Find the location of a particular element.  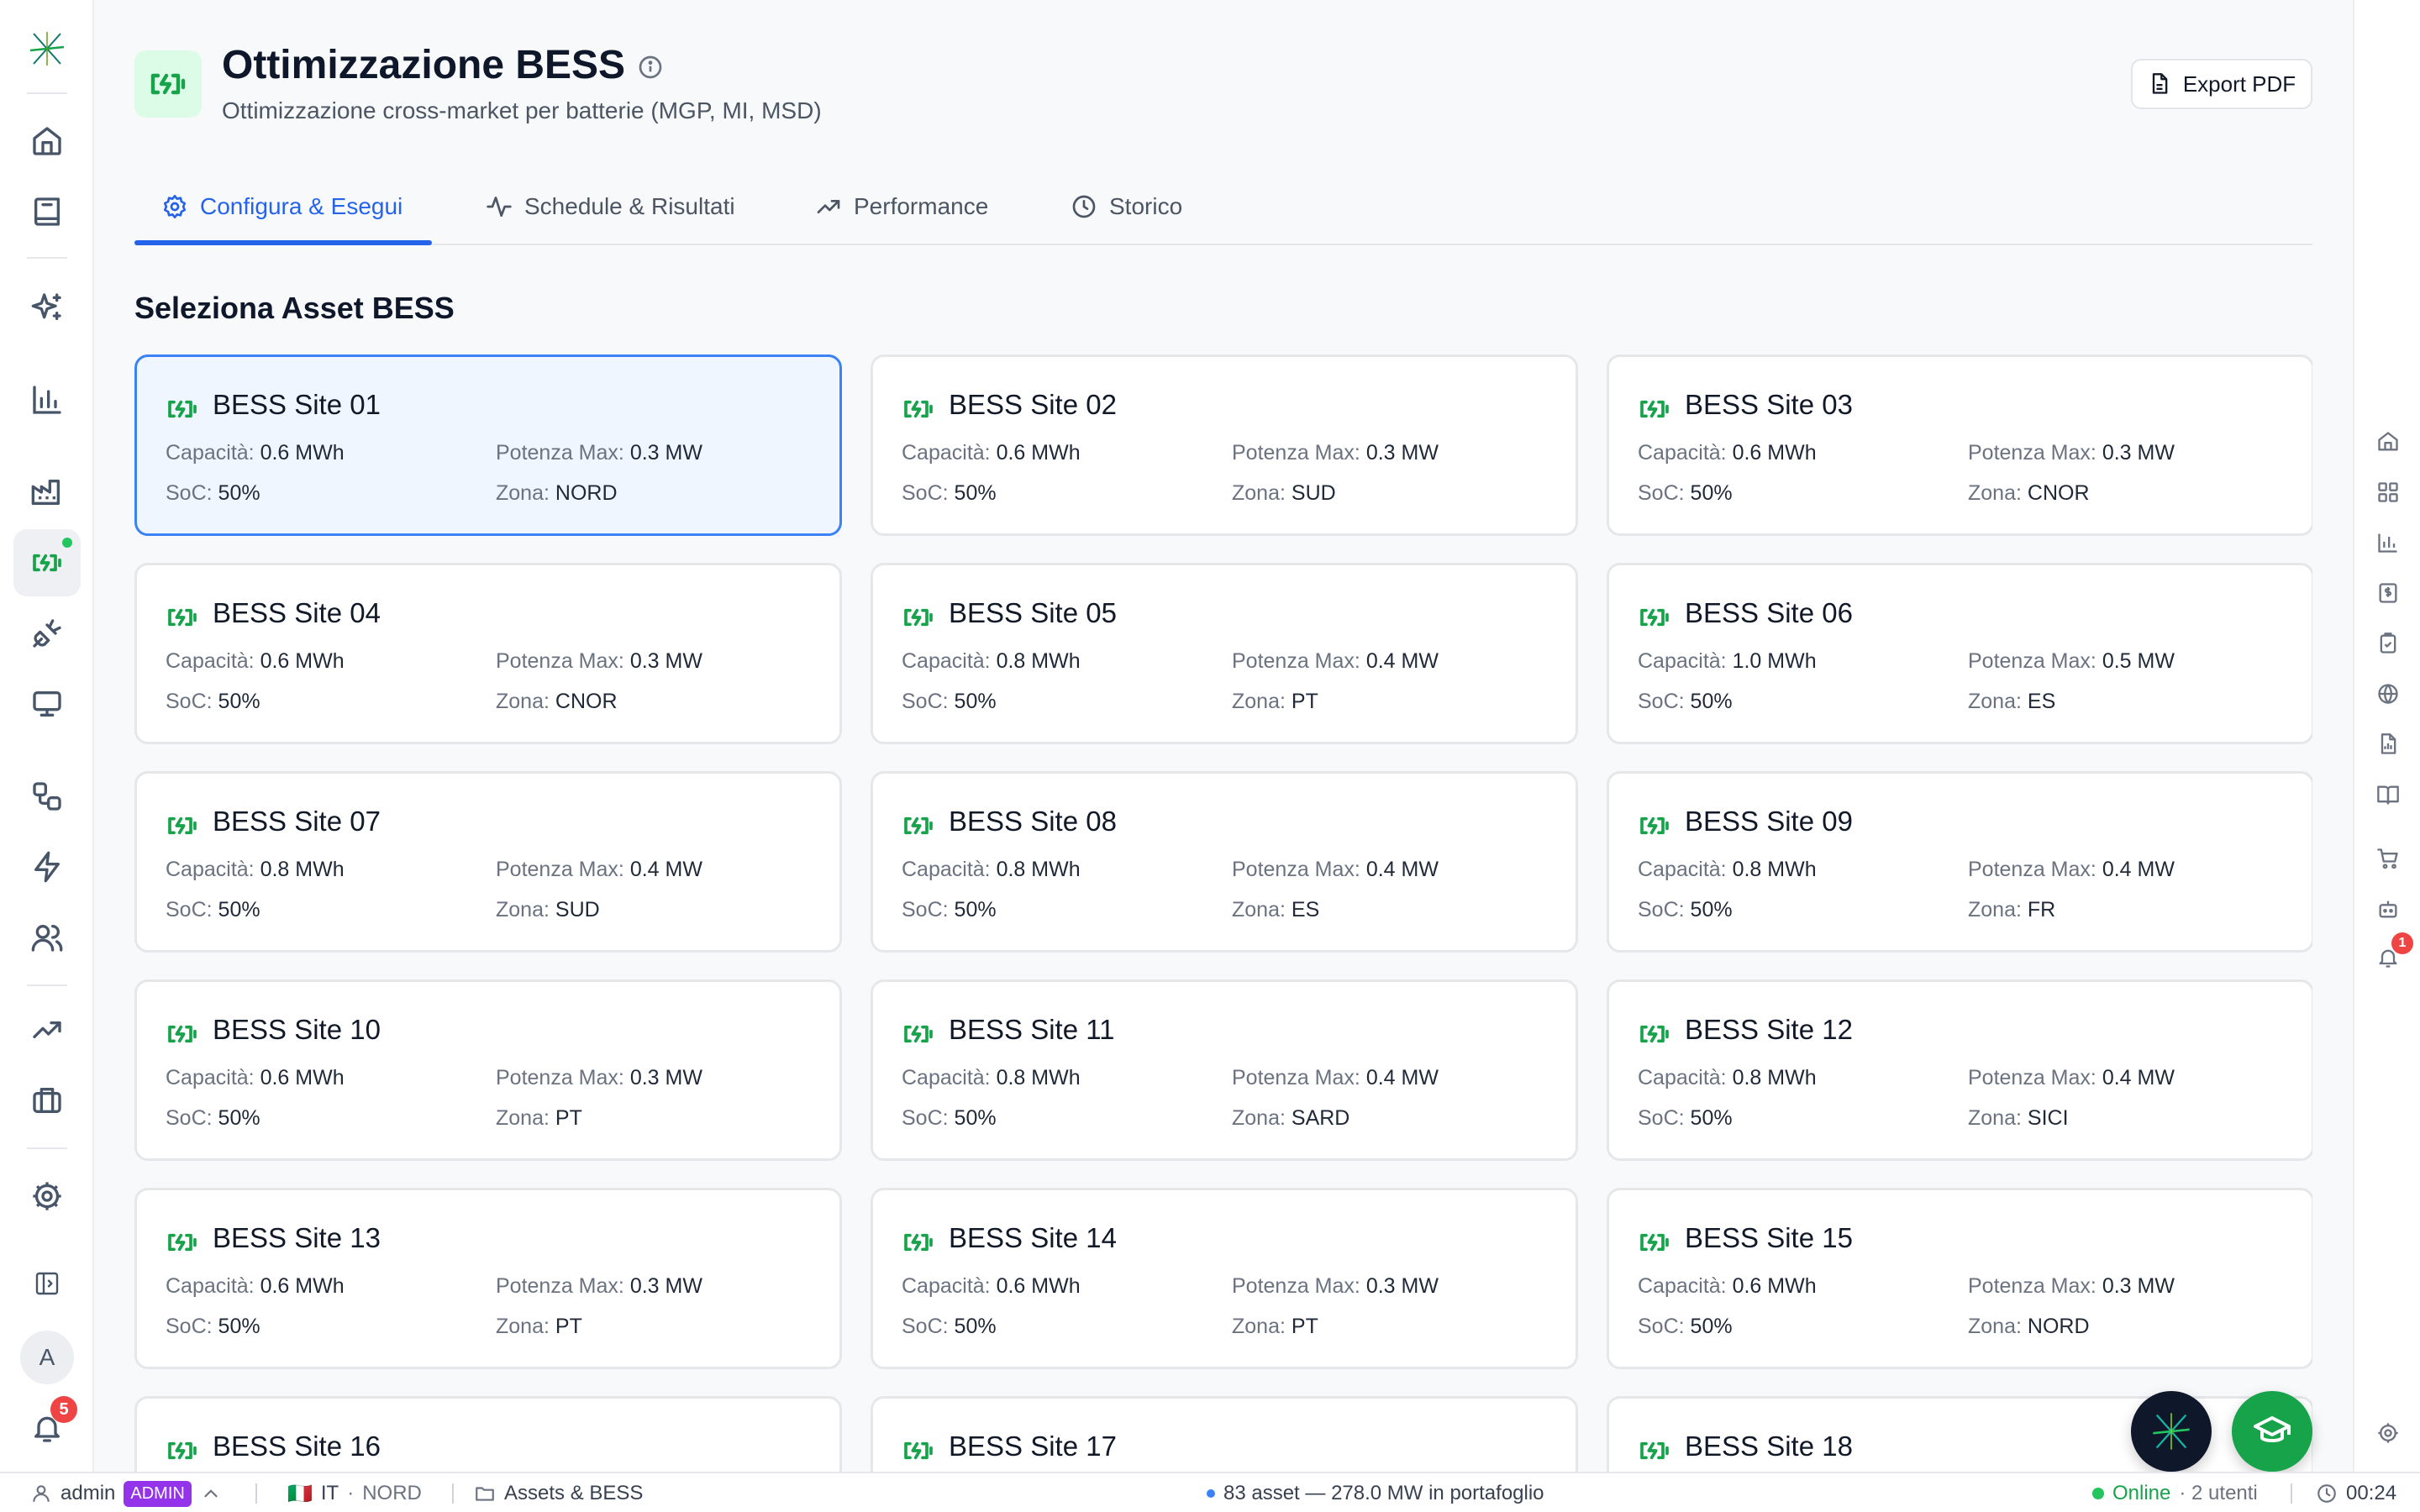

export-pdf-button: Export PDF is located at coordinates (2221, 84).